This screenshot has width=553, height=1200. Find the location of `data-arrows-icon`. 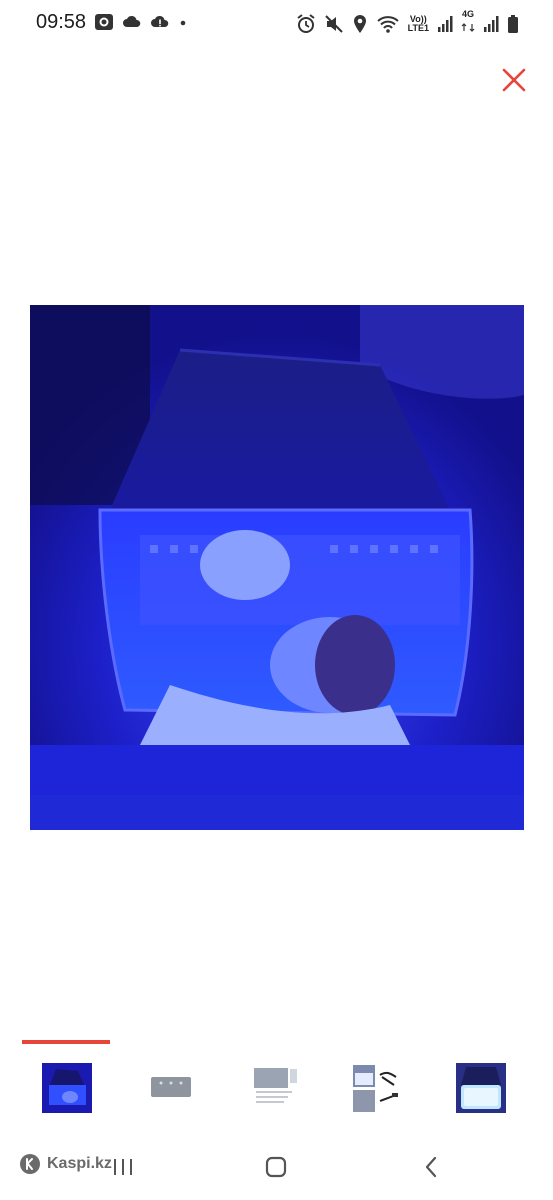

data-arrows-icon is located at coordinates (468, 27).